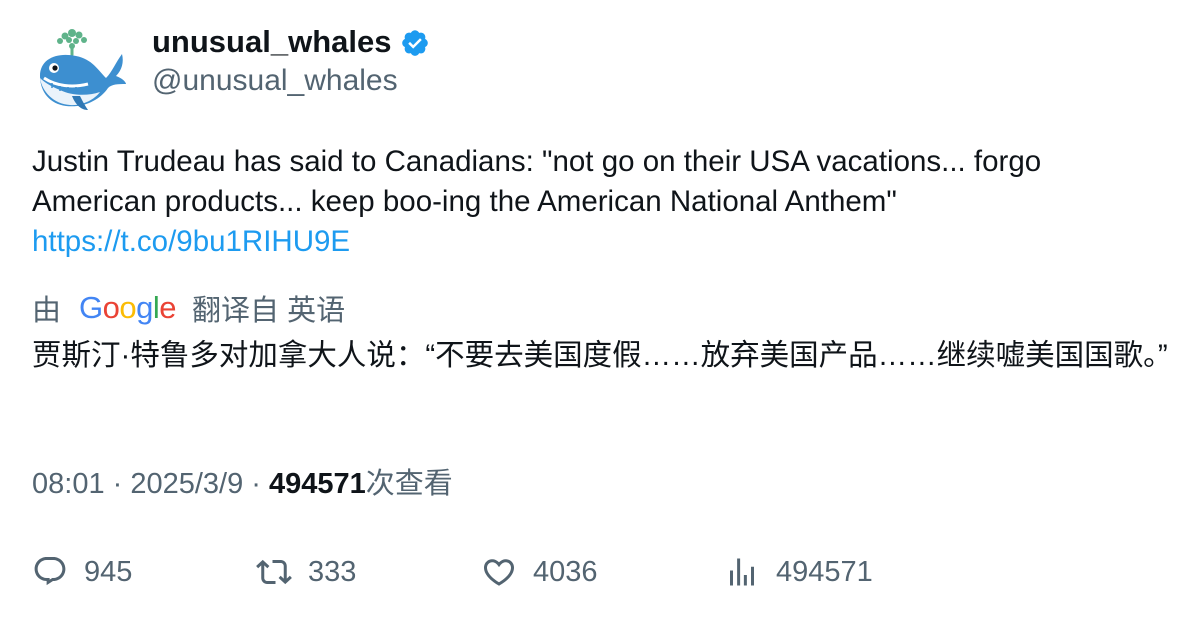 Image resolution: width=1196 pixels, height=618 pixels. I want to click on google-logo: Google, so click(128, 307).